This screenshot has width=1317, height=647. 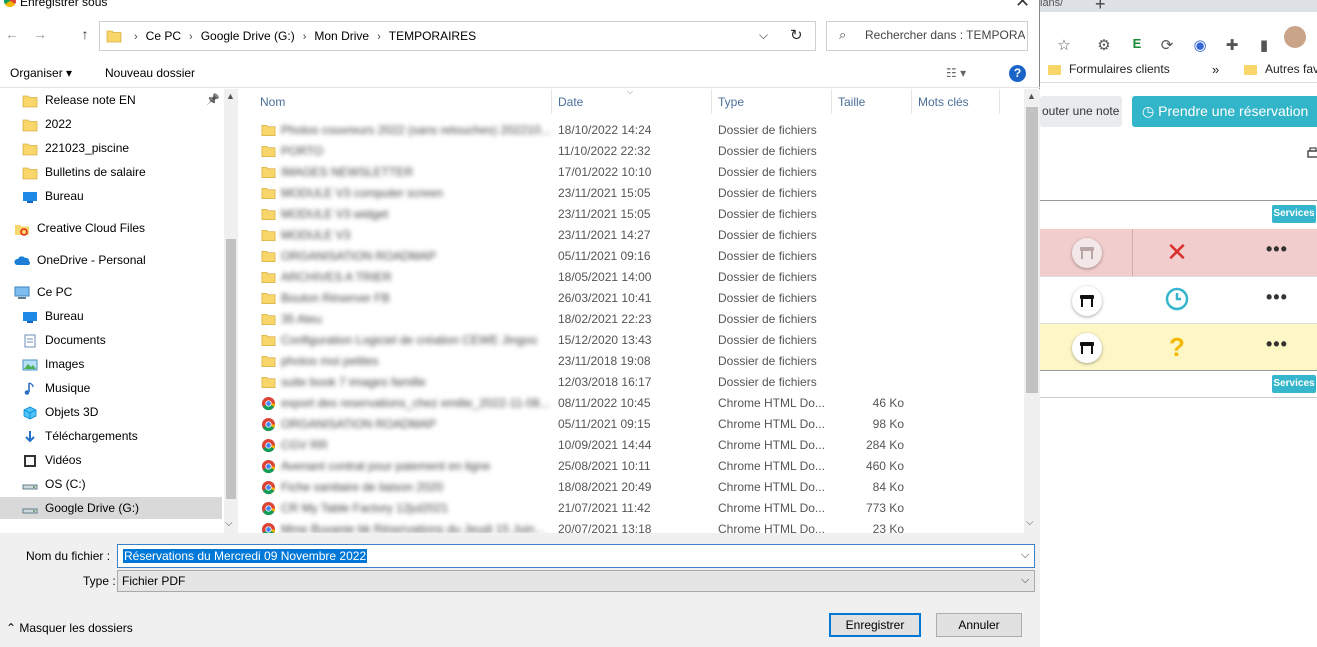 I want to click on sidebar-item: Images, so click(x=111, y=364).